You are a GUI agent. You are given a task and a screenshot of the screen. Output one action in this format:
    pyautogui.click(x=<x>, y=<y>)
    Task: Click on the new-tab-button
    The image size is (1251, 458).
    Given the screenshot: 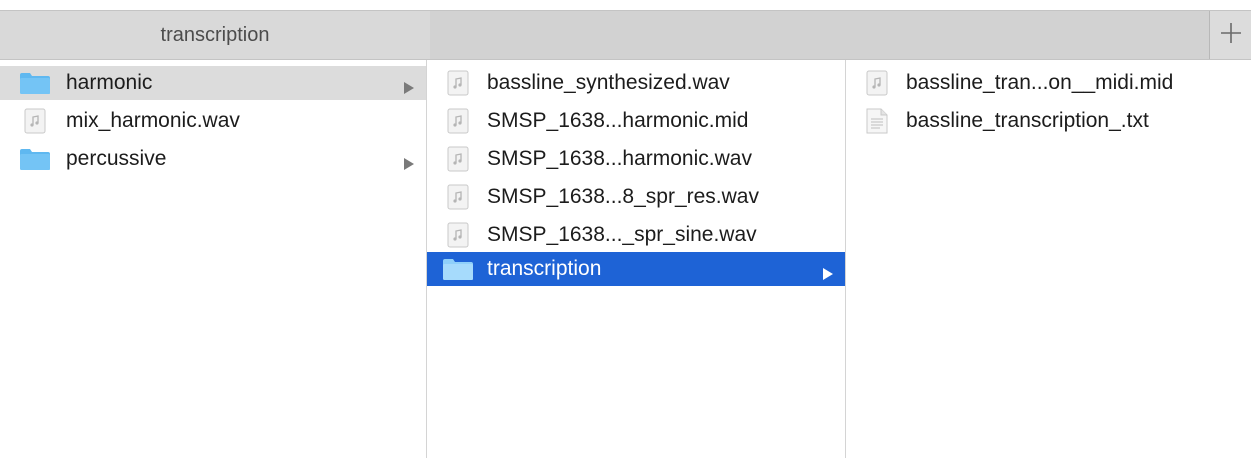 What is the action you would take?
    pyautogui.click(x=1230, y=35)
    